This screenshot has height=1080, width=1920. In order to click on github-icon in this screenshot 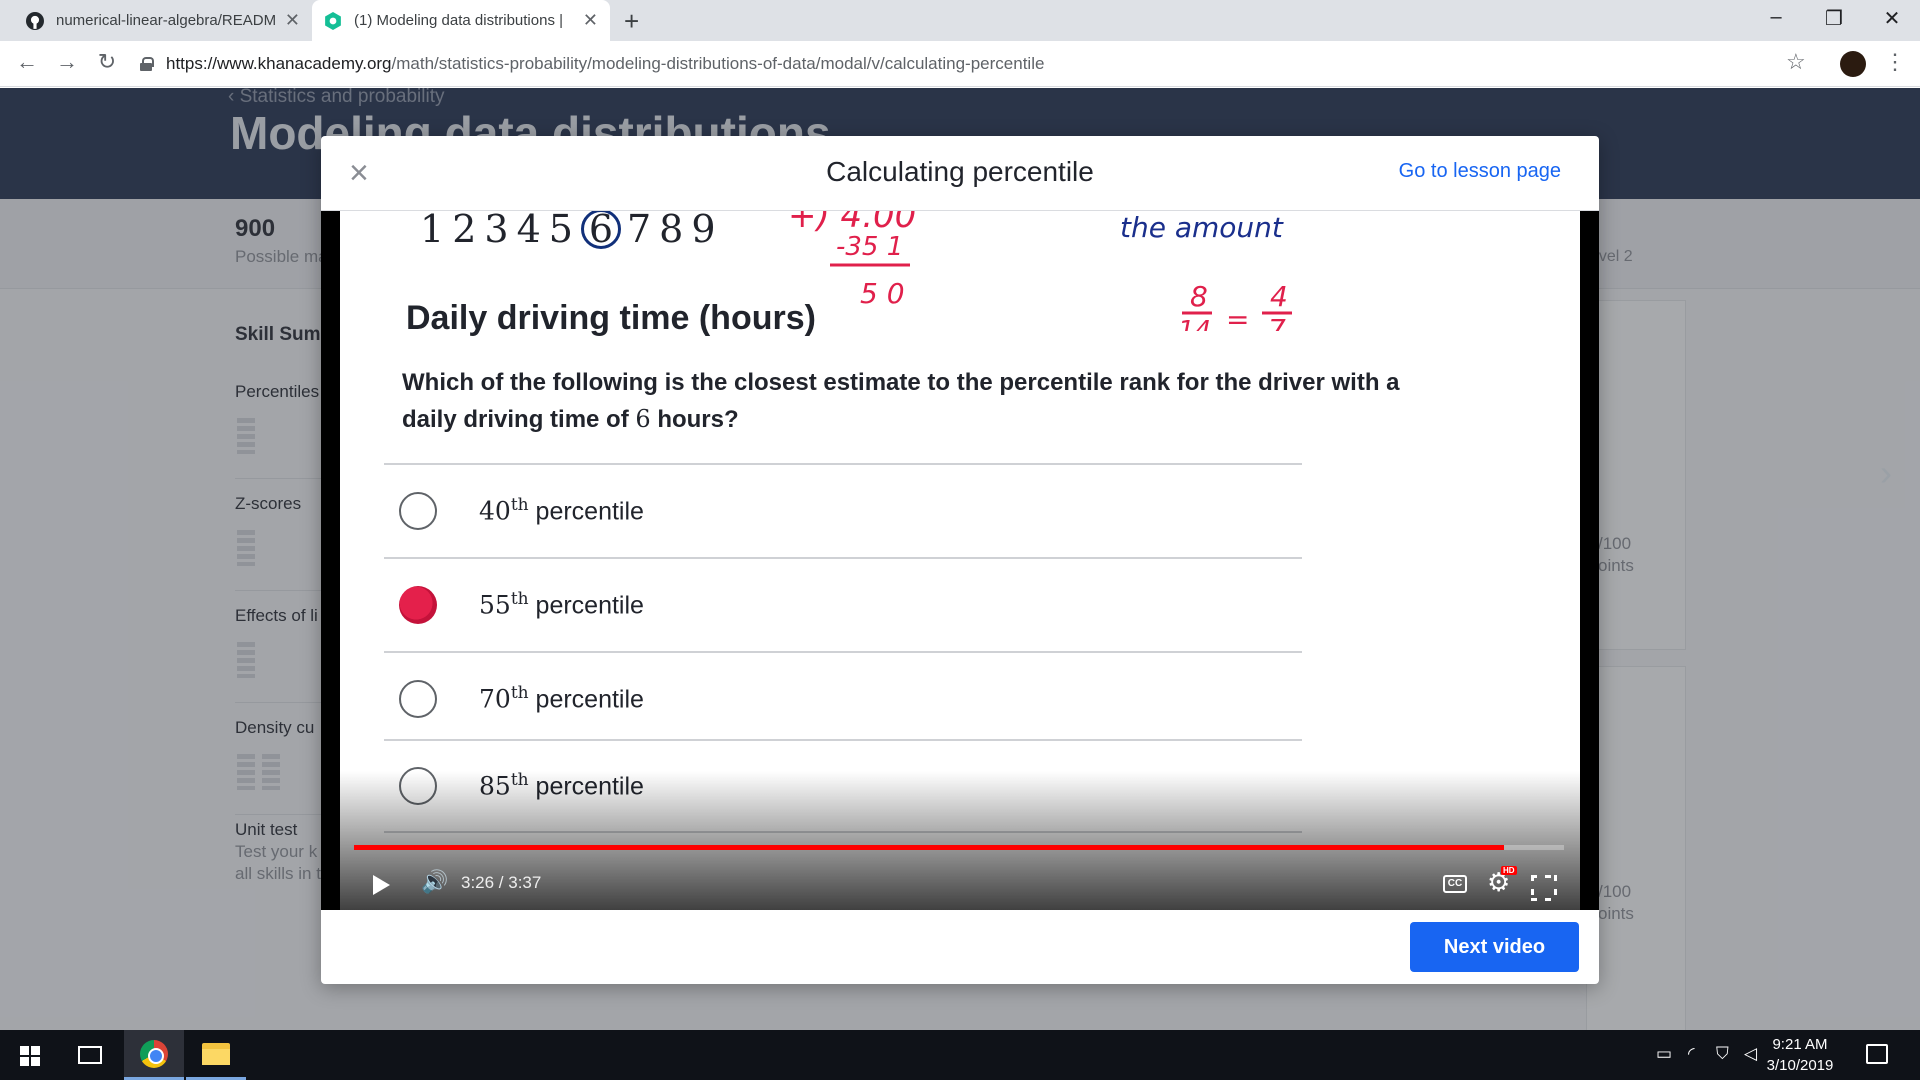, I will do `click(35, 20)`.